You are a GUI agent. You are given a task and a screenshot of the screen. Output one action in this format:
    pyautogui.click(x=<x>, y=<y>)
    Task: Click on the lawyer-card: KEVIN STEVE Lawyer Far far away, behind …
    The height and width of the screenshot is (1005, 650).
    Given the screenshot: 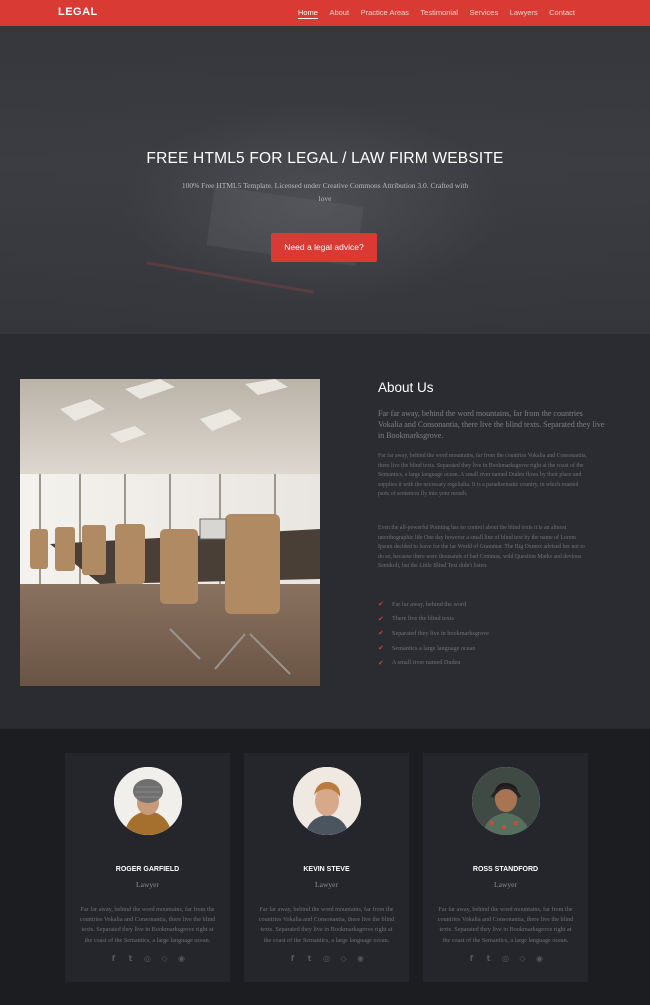 What is the action you would take?
    pyautogui.click(x=326, y=867)
    